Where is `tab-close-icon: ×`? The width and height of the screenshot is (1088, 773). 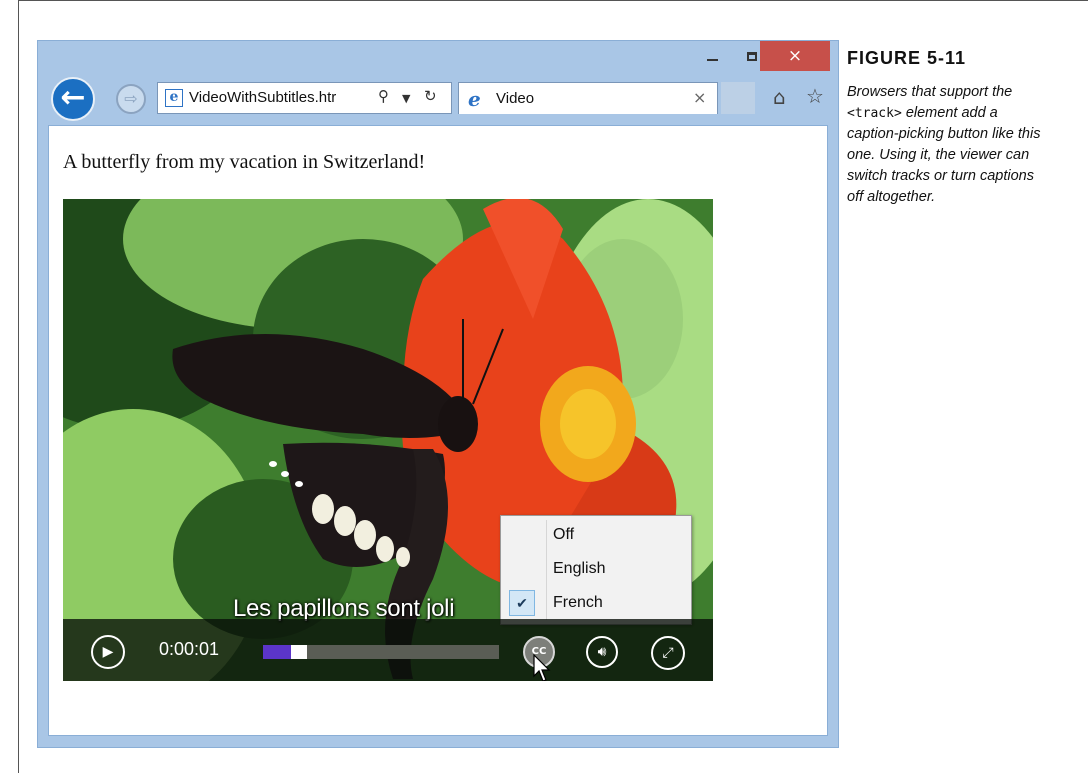 tab-close-icon: × is located at coordinates (699, 97).